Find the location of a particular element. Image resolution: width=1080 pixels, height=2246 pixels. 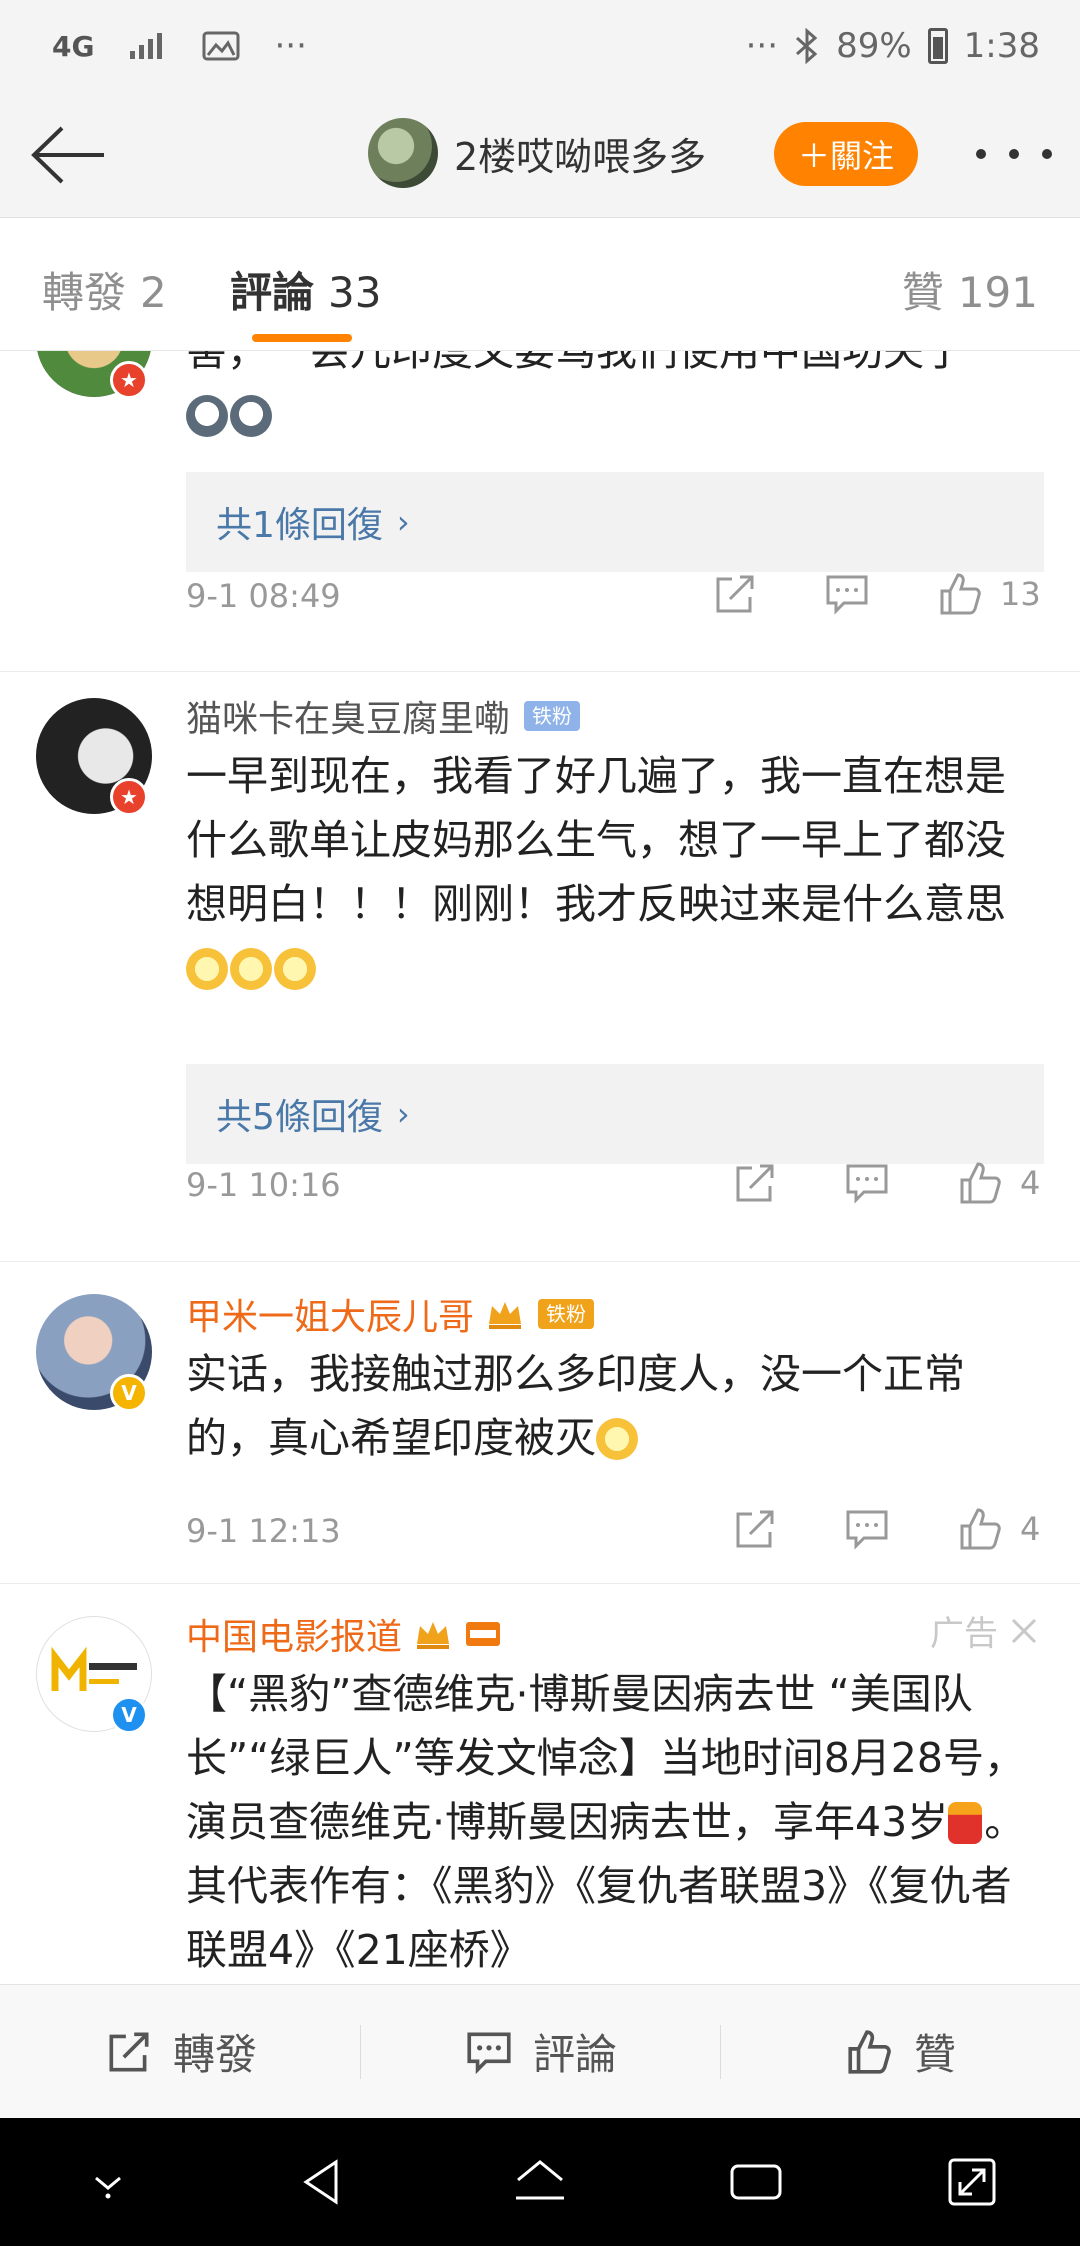

movie-badge-icon is located at coordinates (483, 1634).